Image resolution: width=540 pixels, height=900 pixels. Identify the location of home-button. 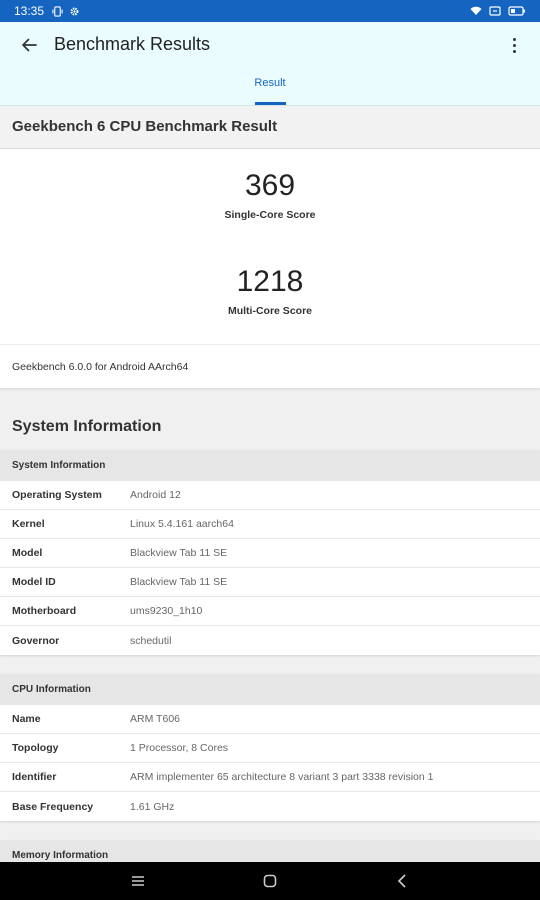
(270, 881).